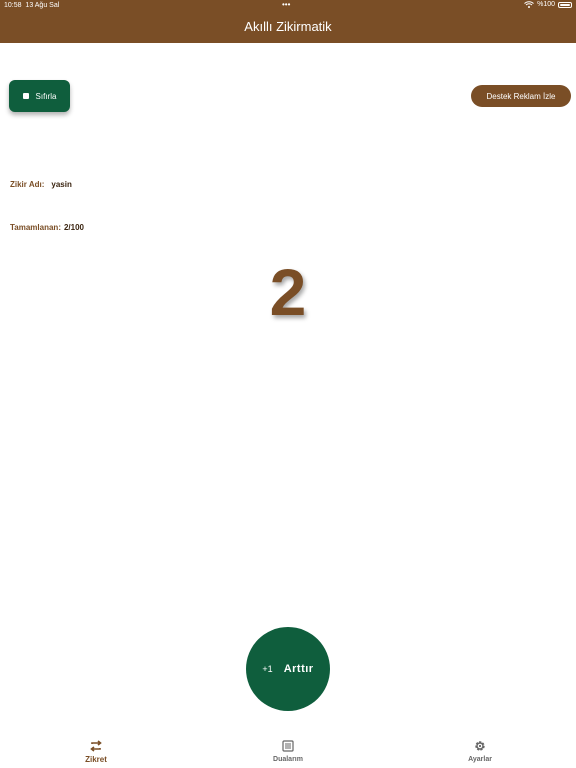 This screenshot has width=576, height=768. Describe the element at coordinates (96, 759) in the screenshot. I see `tab-zikret-label: Zikret` at that location.